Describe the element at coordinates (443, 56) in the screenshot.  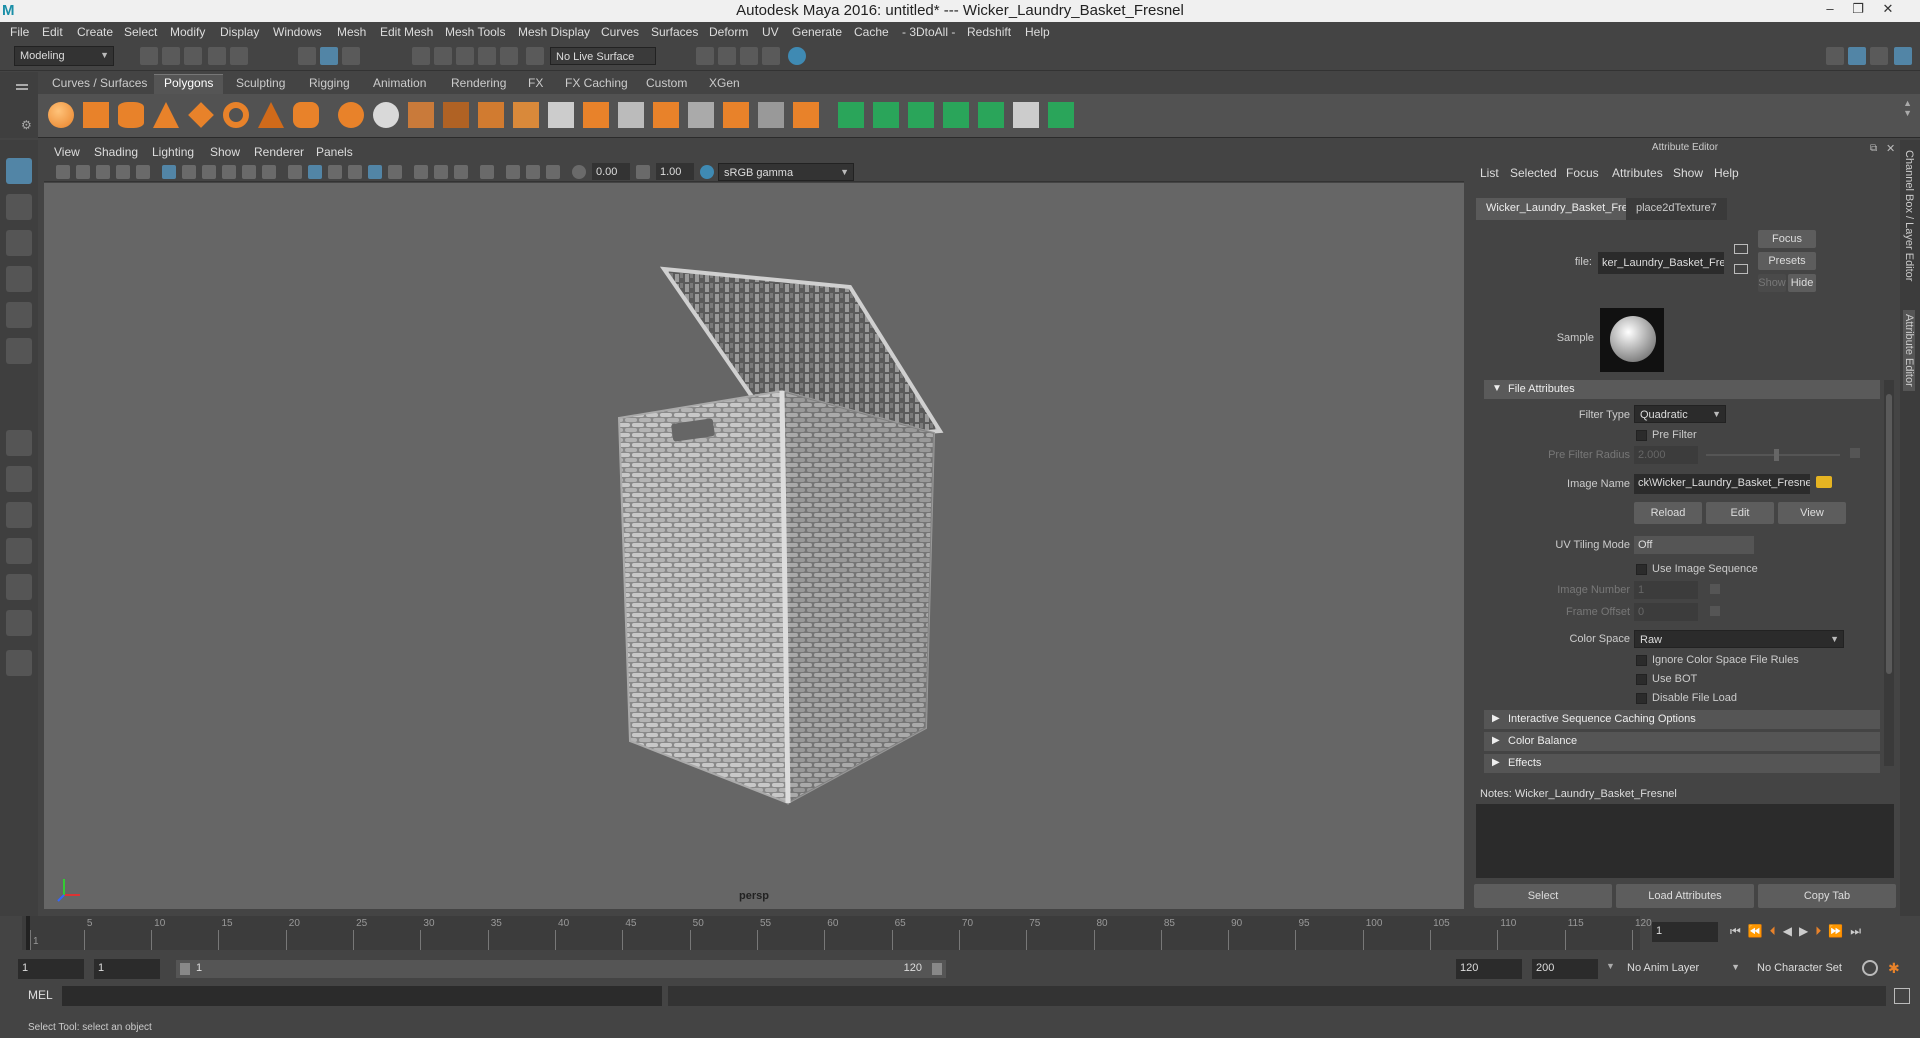
I see `snap-curve-icon` at that location.